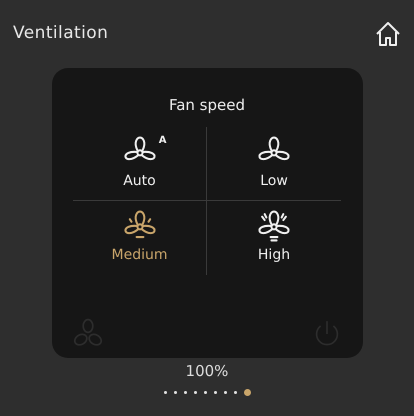 This screenshot has width=414, height=416. I want to click on option-label: Auto, so click(139, 181).